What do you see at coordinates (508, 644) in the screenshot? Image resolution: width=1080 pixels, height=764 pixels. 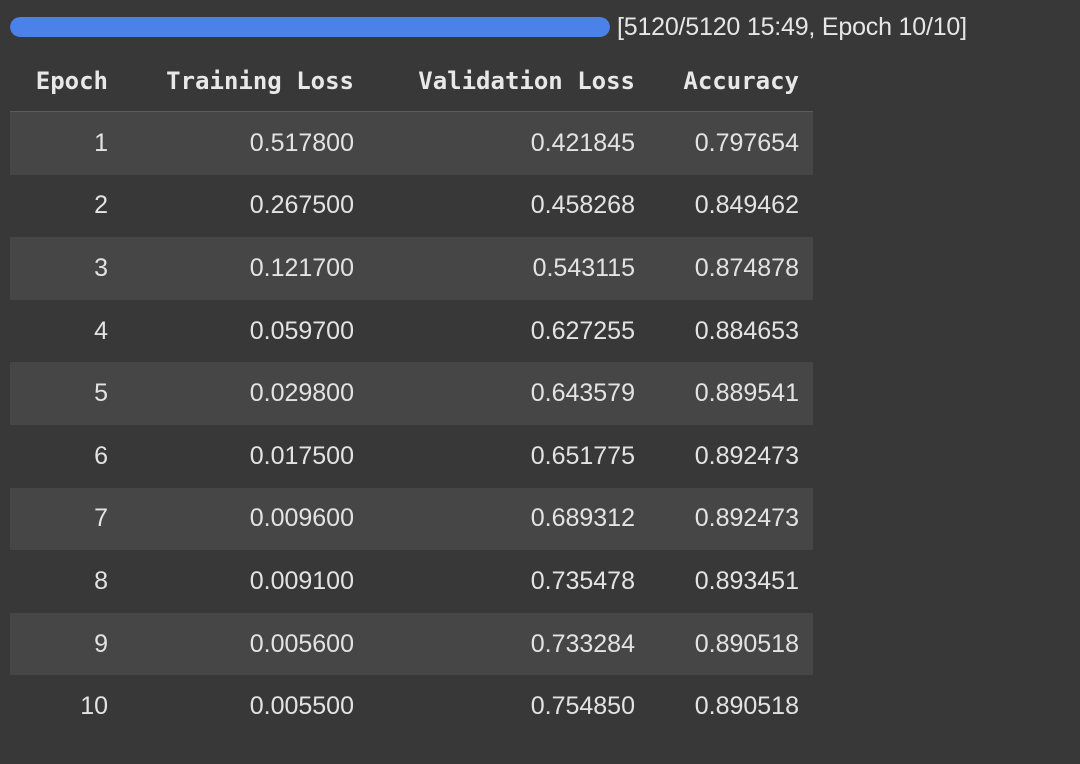 I see `validation-loss-cell: 0.733284` at bounding box center [508, 644].